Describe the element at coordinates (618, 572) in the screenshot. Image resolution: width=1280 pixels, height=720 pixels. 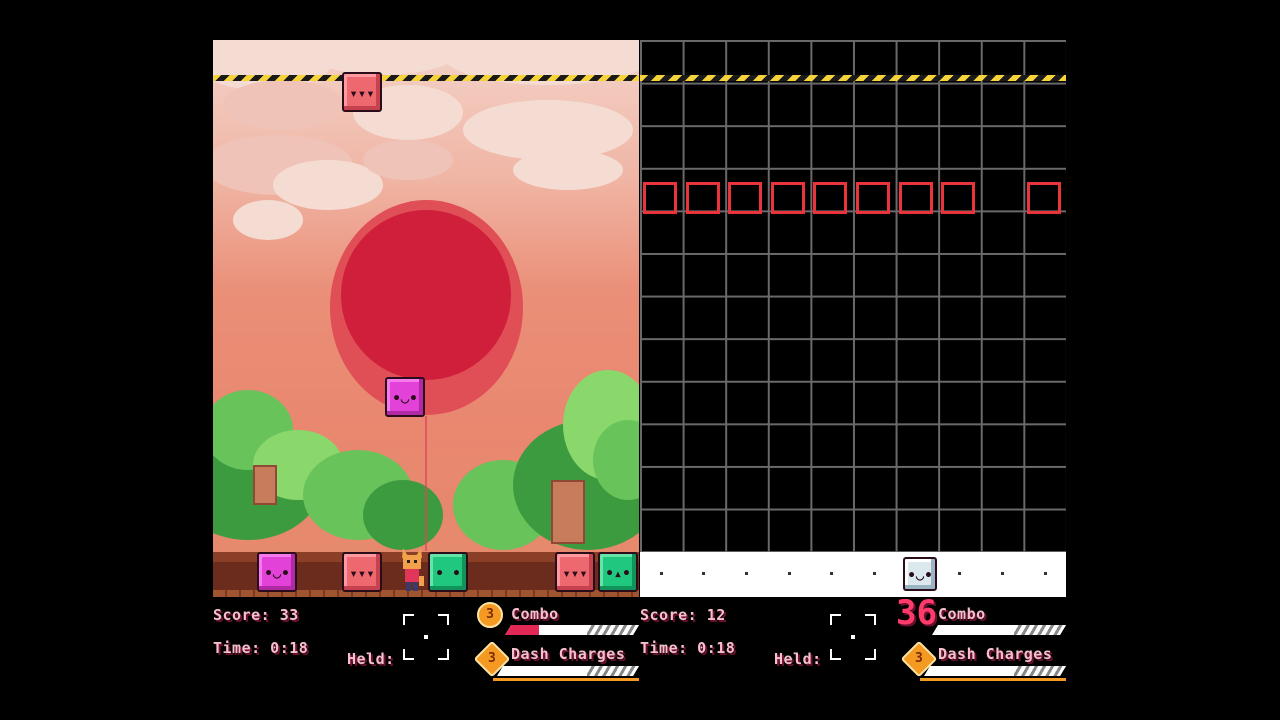
I see `block-green: •▴•` at that location.